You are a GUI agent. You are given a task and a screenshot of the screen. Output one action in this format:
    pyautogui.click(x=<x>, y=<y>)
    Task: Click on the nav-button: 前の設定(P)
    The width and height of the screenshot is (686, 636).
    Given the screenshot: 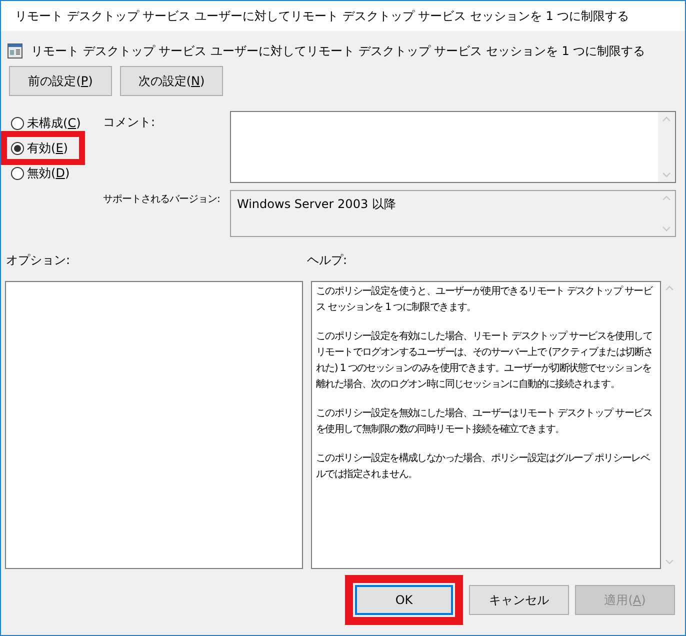 What is the action you would take?
    pyautogui.click(x=60, y=81)
    